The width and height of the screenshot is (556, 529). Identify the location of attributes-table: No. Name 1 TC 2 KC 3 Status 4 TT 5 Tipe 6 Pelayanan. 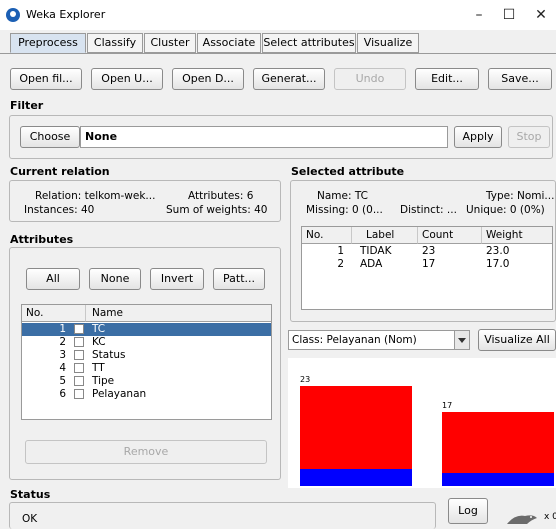
(146, 362).